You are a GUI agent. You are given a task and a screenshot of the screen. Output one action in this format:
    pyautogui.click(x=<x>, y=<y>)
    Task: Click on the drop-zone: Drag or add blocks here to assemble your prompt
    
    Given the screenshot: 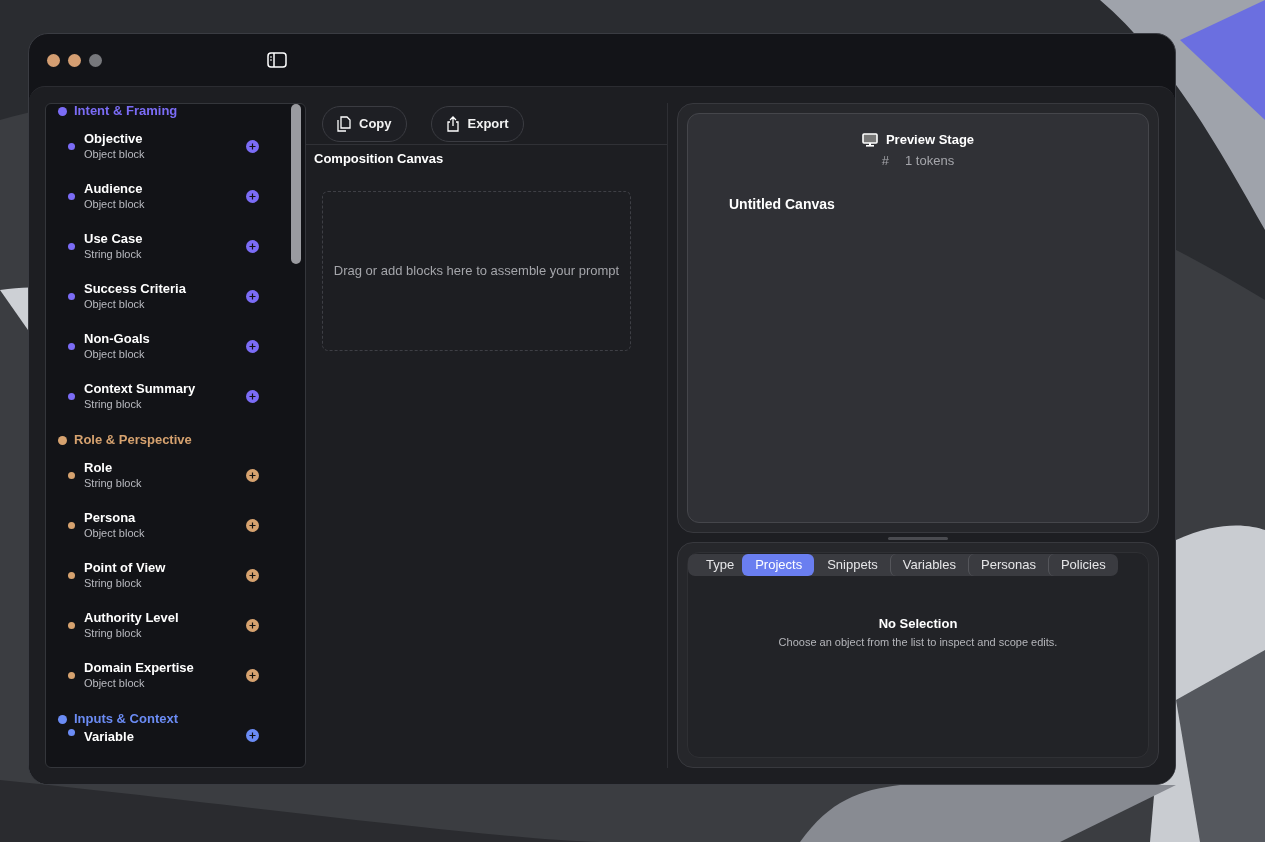 What is the action you would take?
    pyautogui.click(x=476, y=270)
    